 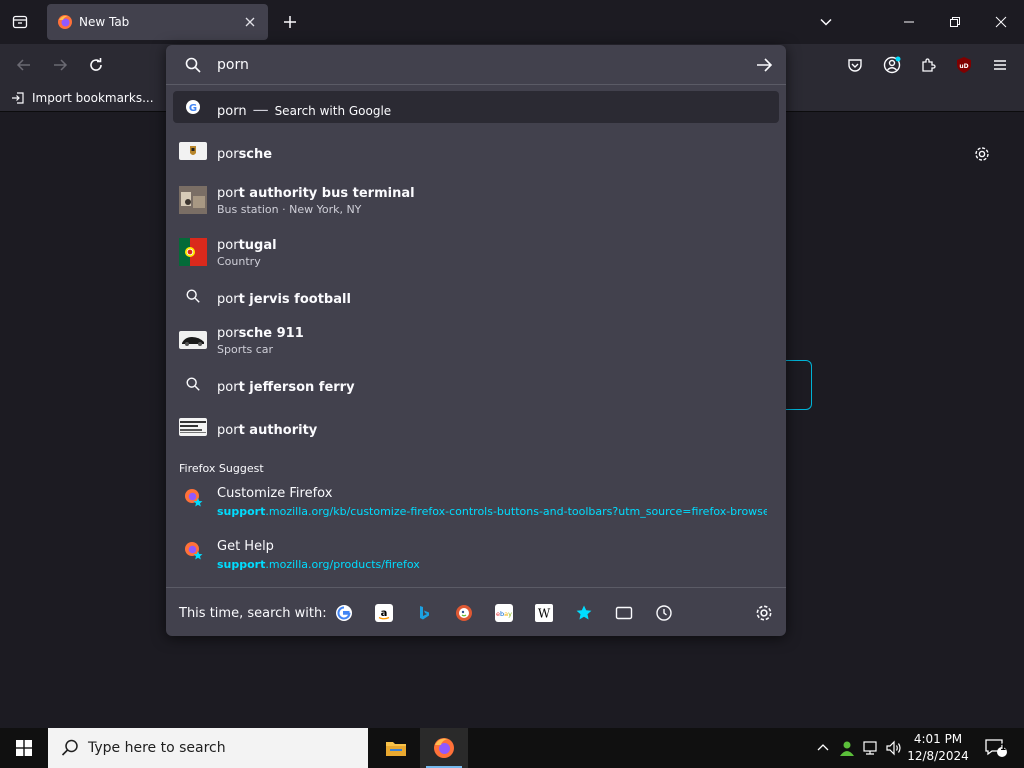 What do you see at coordinates (104, 22) in the screenshot?
I see `tab-title: New Tab` at bounding box center [104, 22].